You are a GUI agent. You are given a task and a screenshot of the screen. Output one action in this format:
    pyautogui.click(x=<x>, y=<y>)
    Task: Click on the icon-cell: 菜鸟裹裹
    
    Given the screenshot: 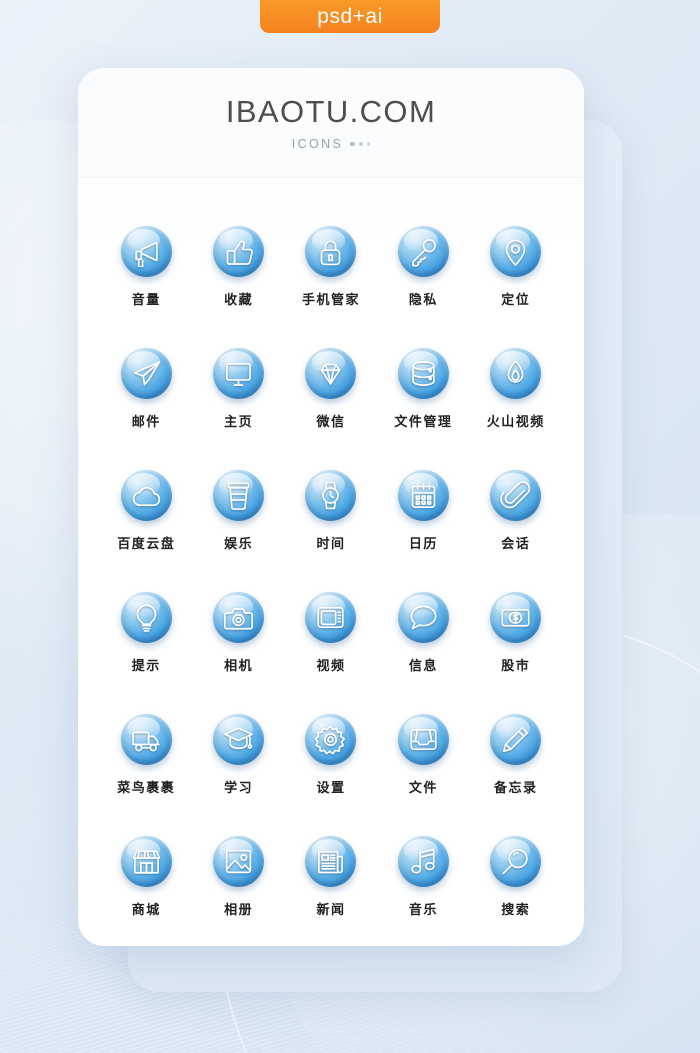 What is the action you would take?
    pyautogui.click(x=146, y=755)
    